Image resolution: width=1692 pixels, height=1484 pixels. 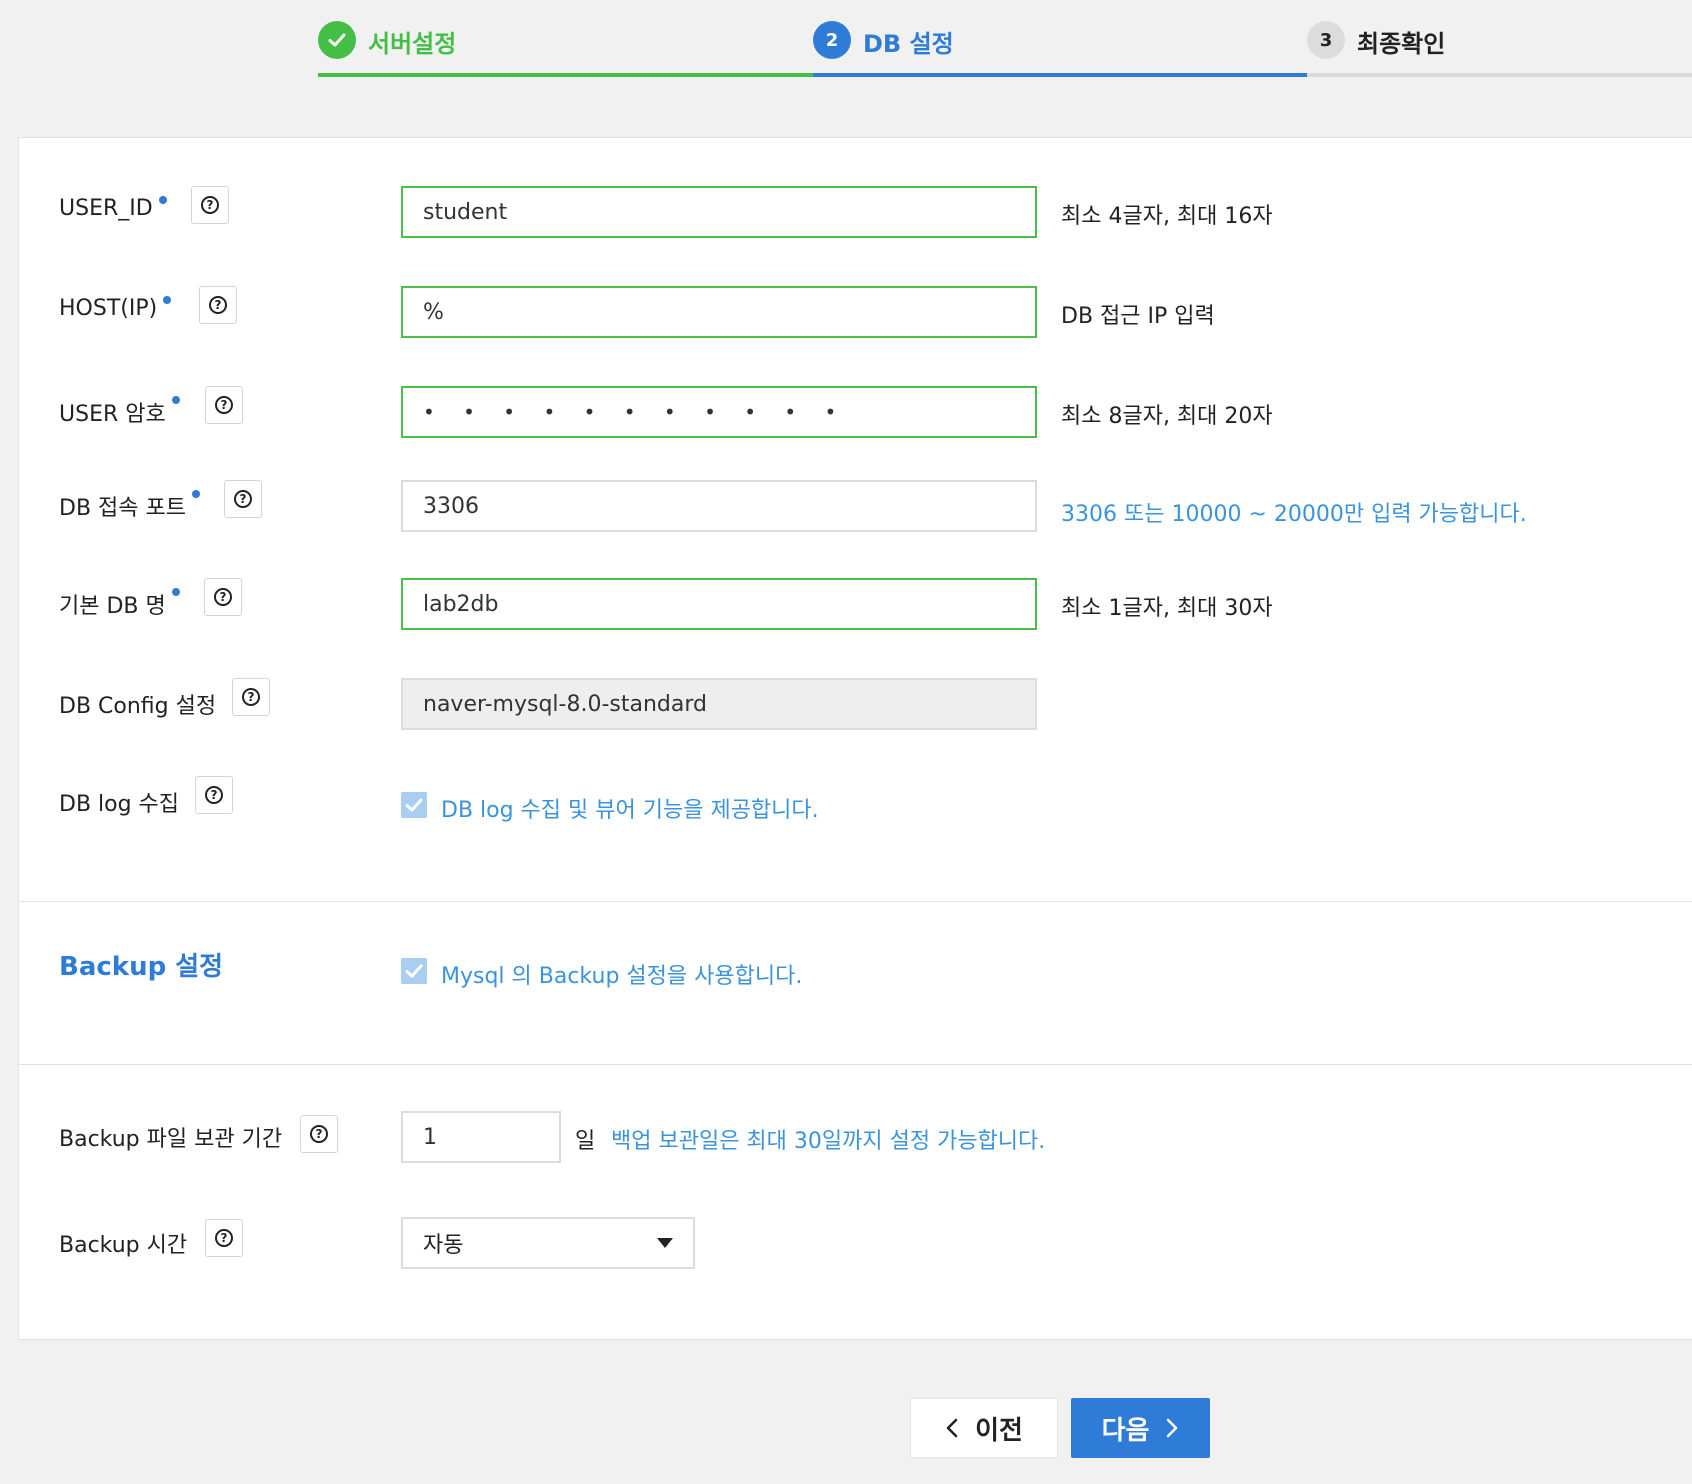 What do you see at coordinates (1167, 216) in the screenshot?
I see `user-id-hint: 최소 4글자, 최대 16자` at bounding box center [1167, 216].